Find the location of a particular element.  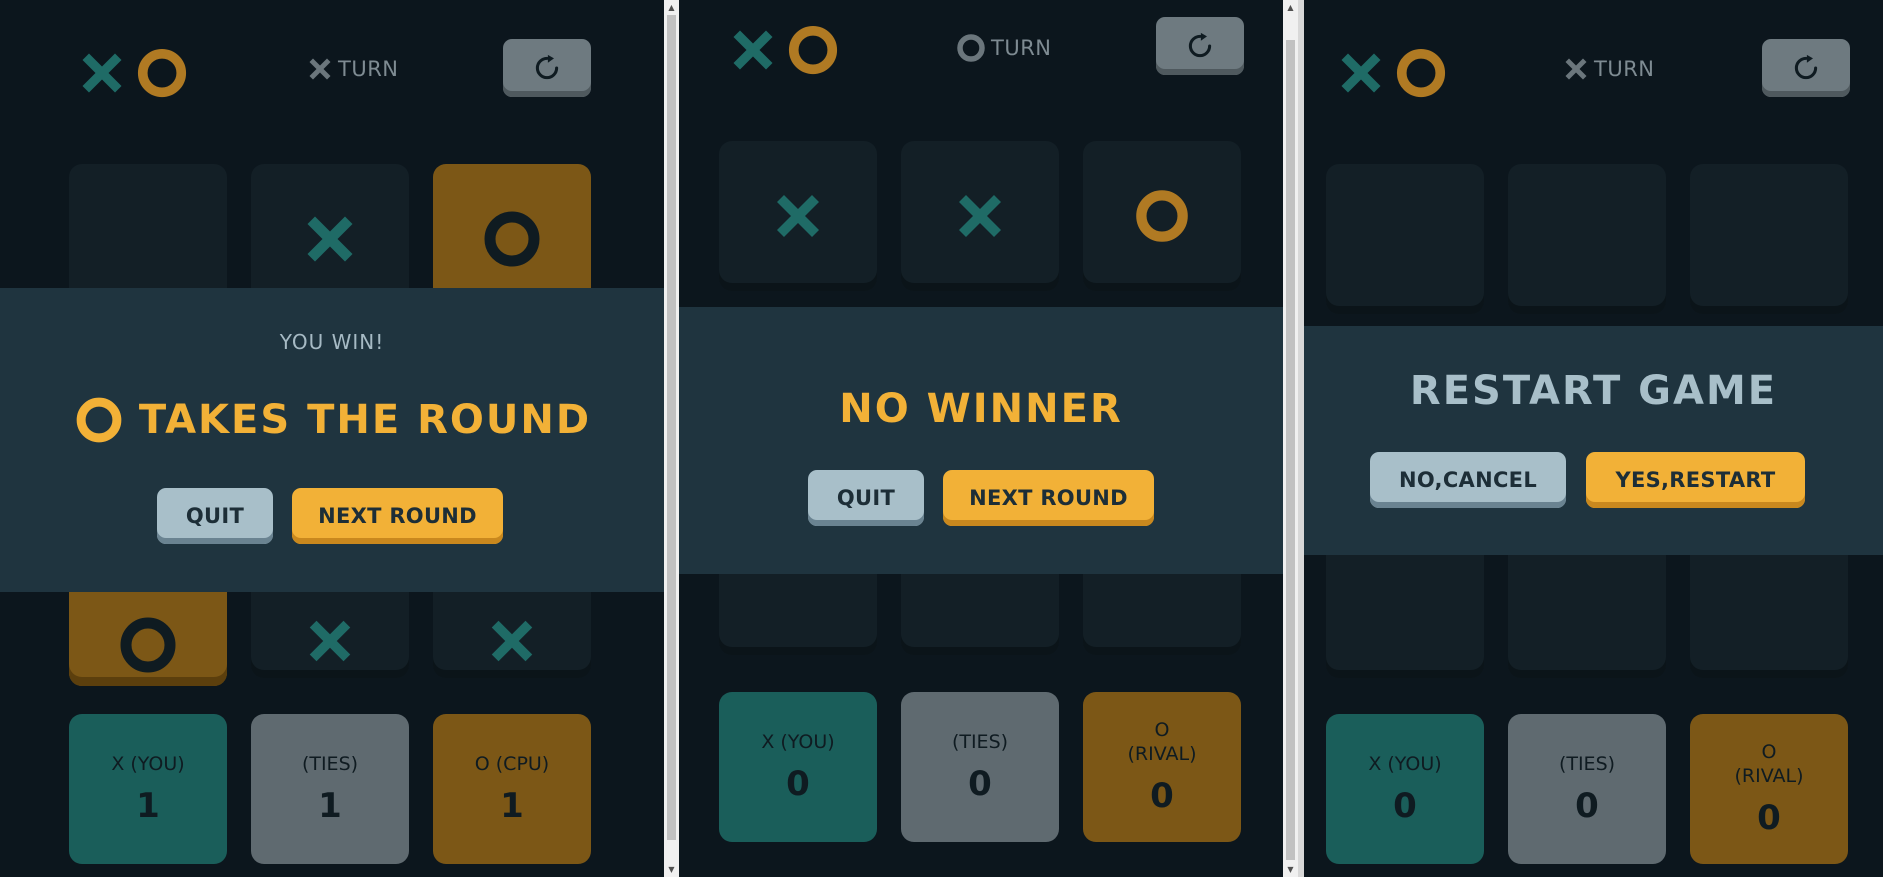

result-modal: NO WINNER QUIT NEXT ROUND is located at coordinates (981, 440).